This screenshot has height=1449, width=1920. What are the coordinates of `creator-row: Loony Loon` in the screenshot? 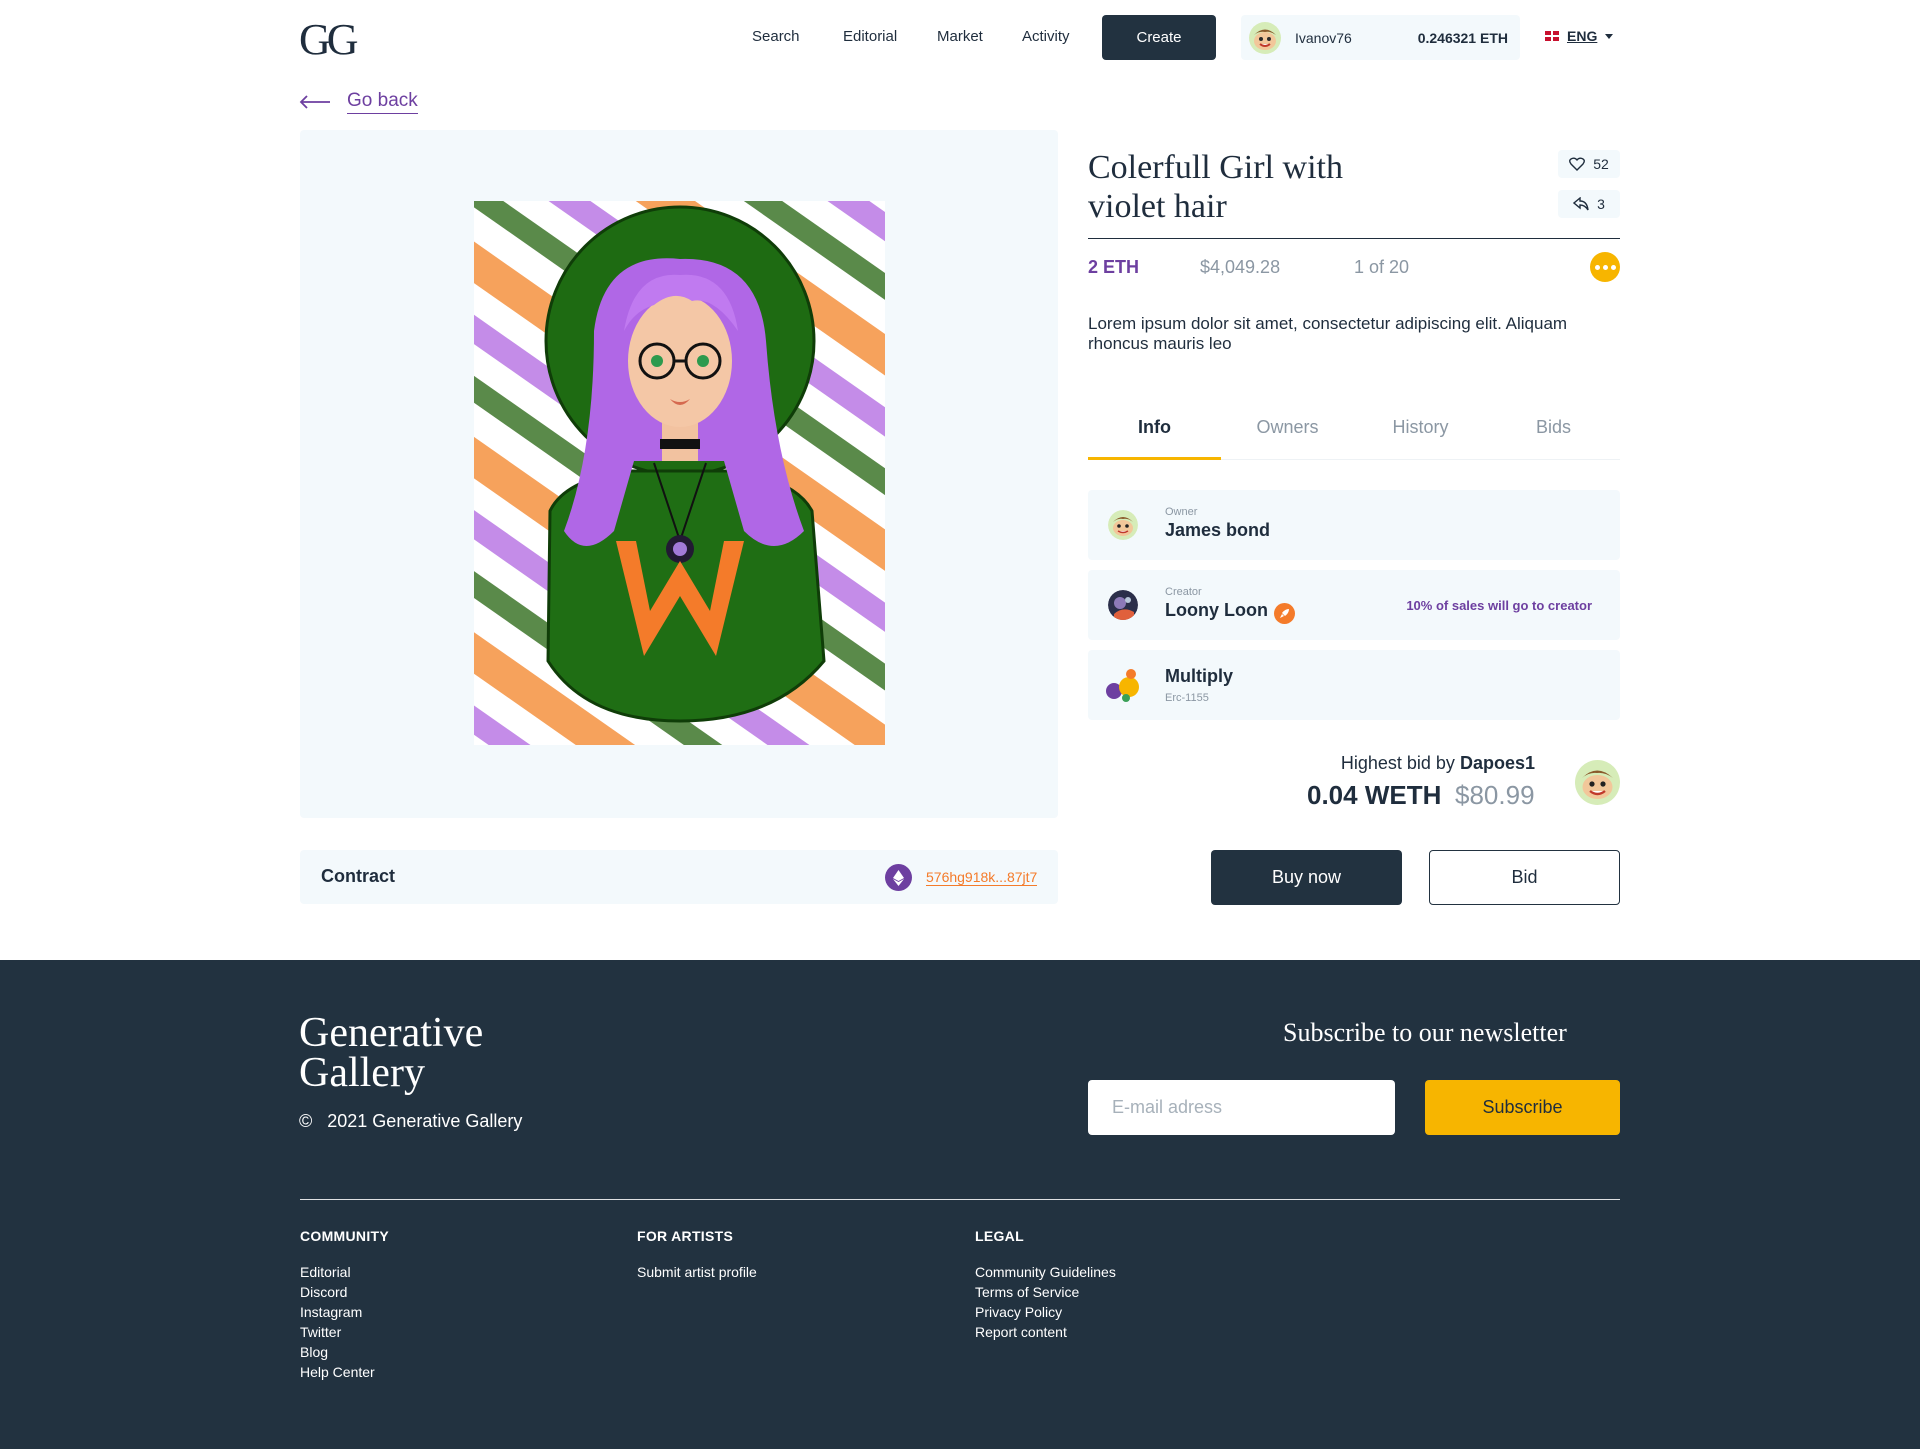 It's located at (1230, 612).